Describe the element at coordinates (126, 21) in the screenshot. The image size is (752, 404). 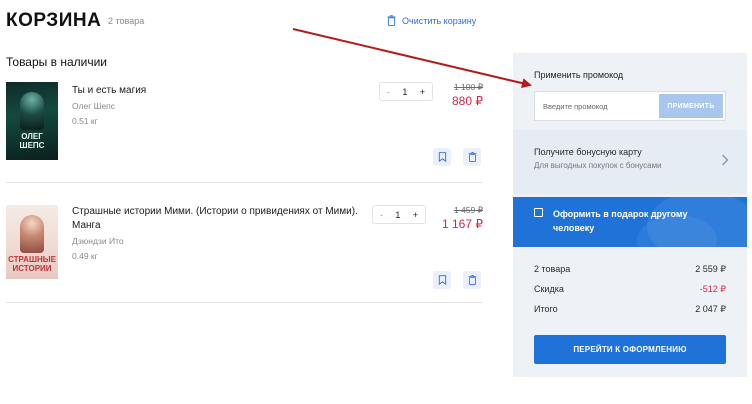
I see `cart-count: 2 товара` at that location.